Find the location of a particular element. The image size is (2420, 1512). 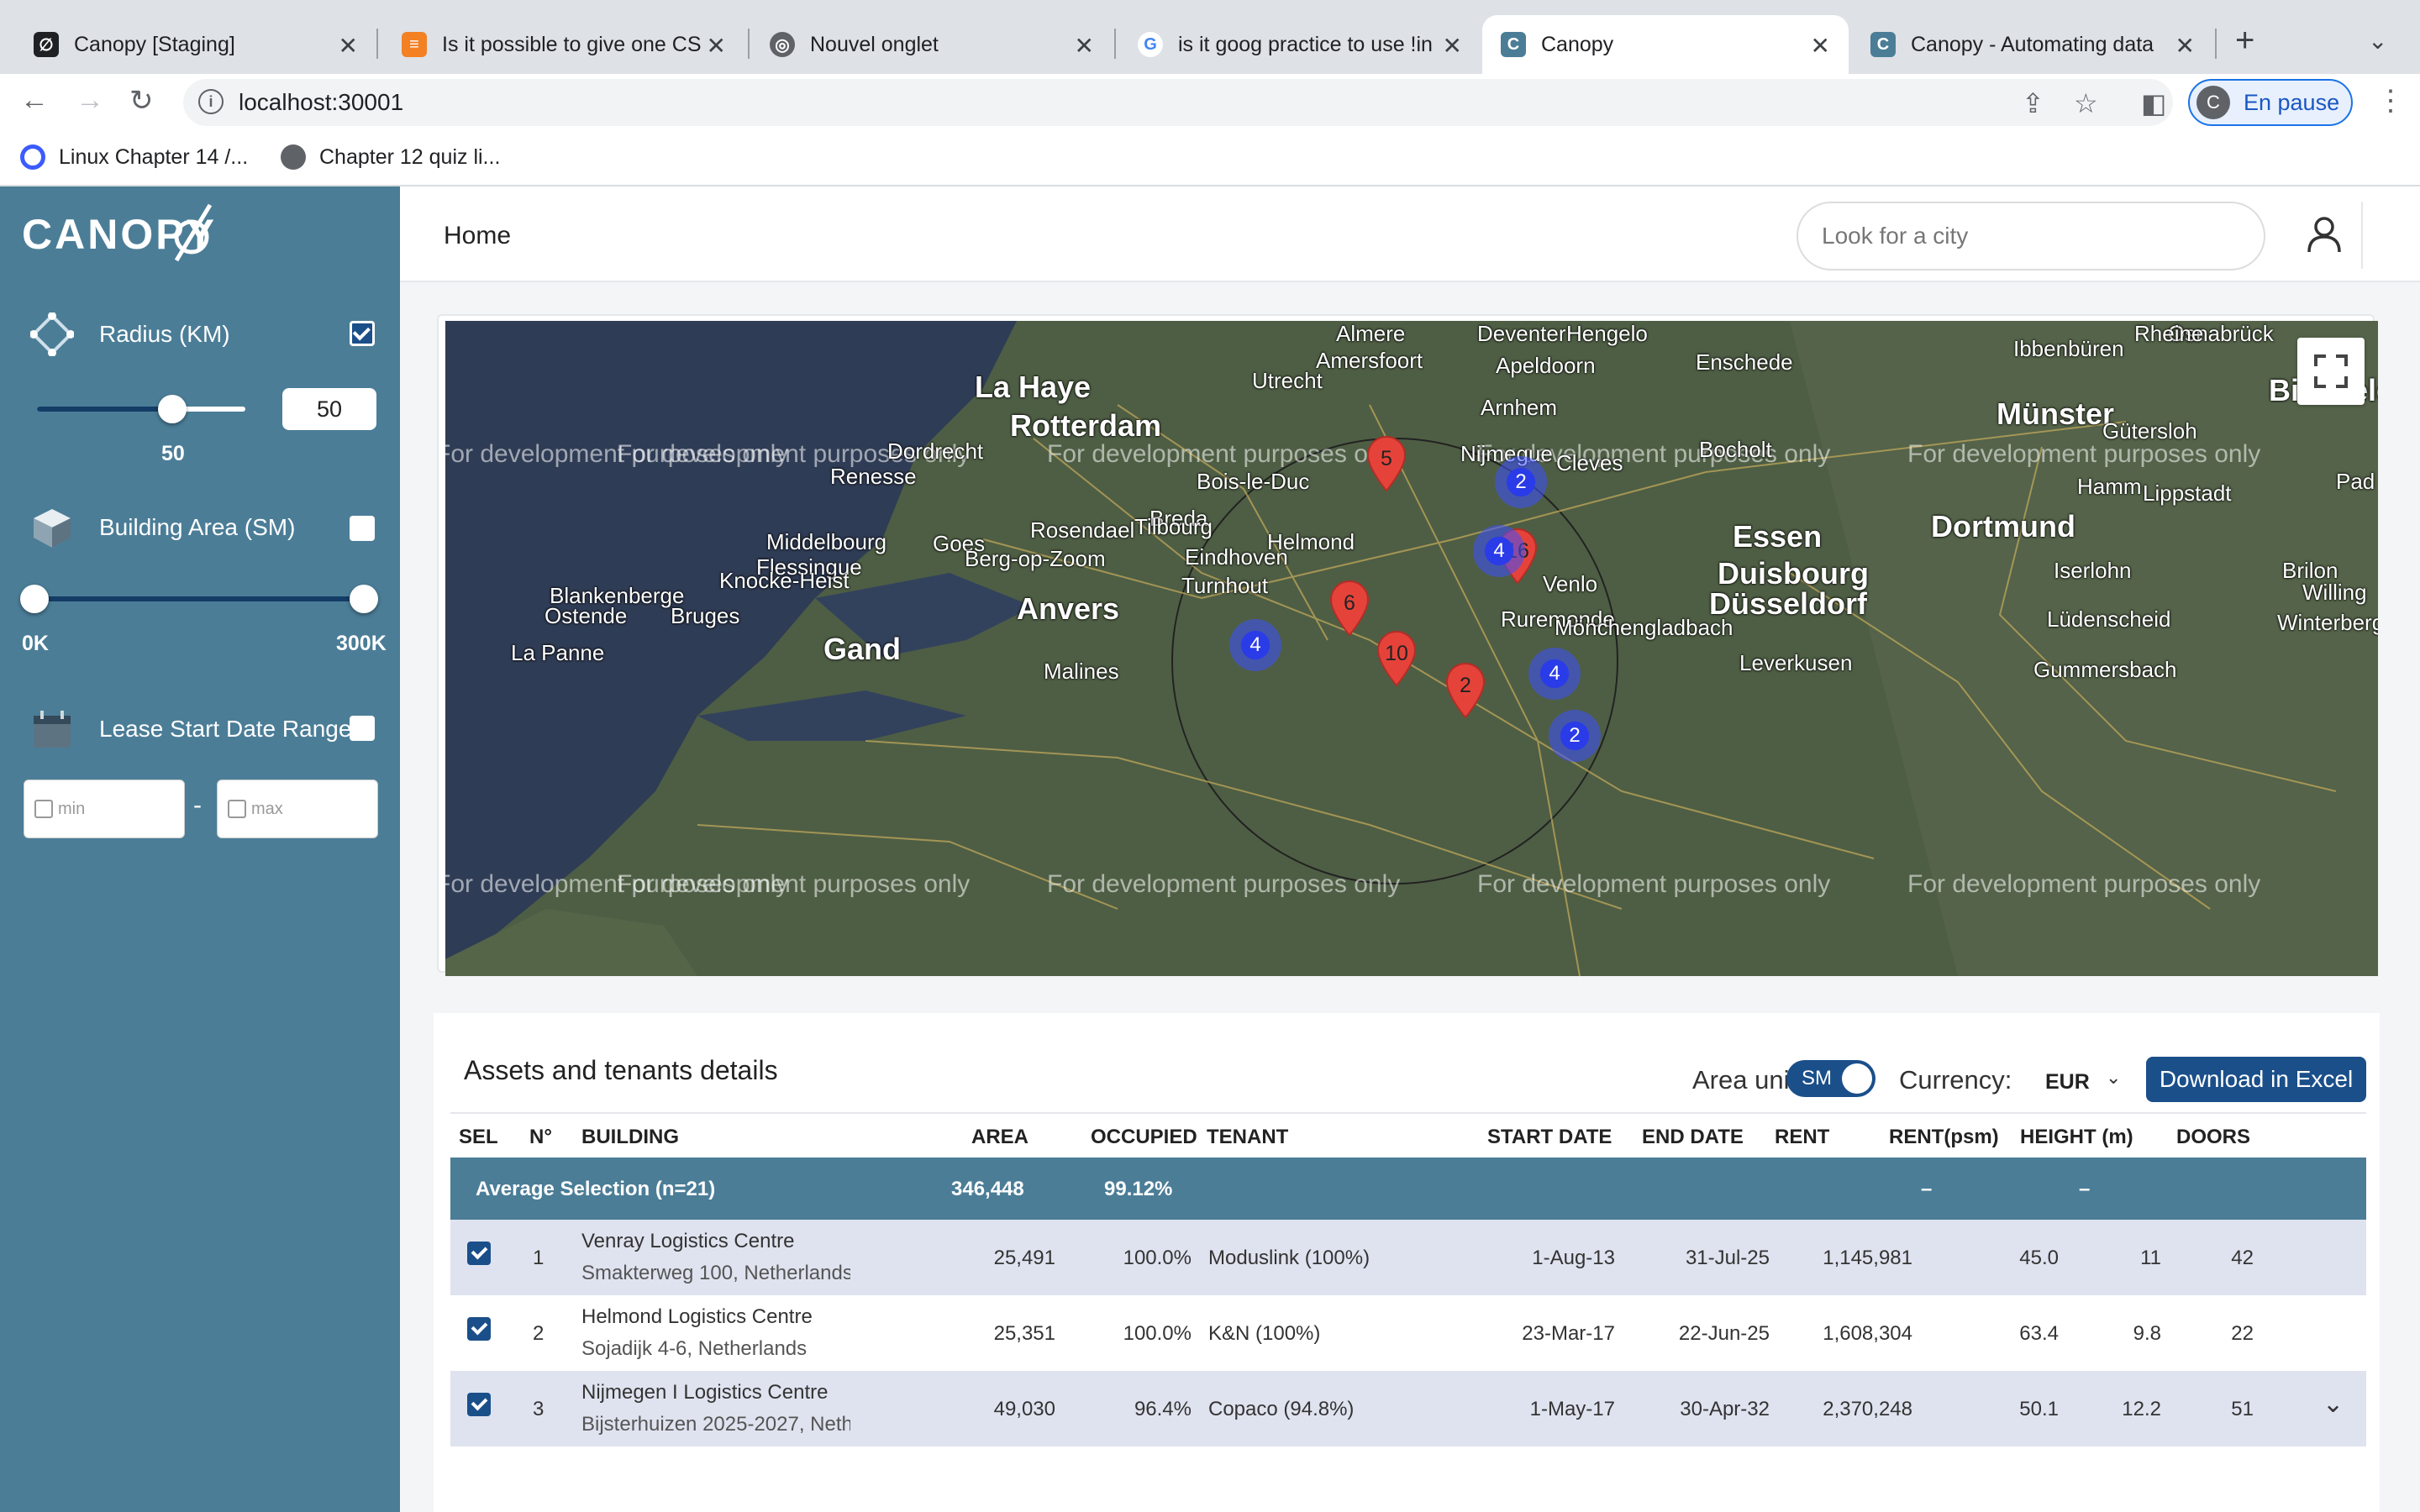

column-header: END DATE is located at coordinates (1693, 1137).